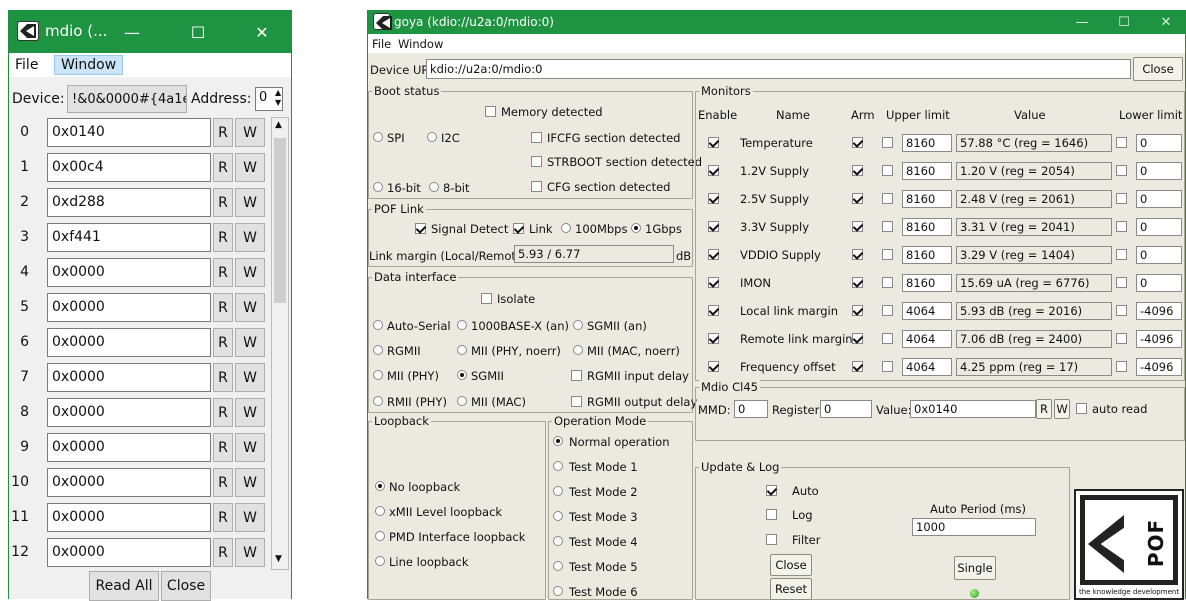 The width and height of the screenshot is (1186, 601). What do you see at coordinates (262, 32) in the screenshot?
I see `close-icon: ✕` at bounding box center [262, 32].